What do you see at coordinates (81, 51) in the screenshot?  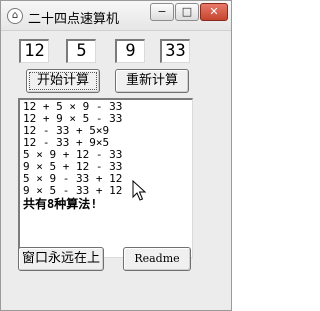 I see `number-input-2: 5` at bounding box center [81, 51].